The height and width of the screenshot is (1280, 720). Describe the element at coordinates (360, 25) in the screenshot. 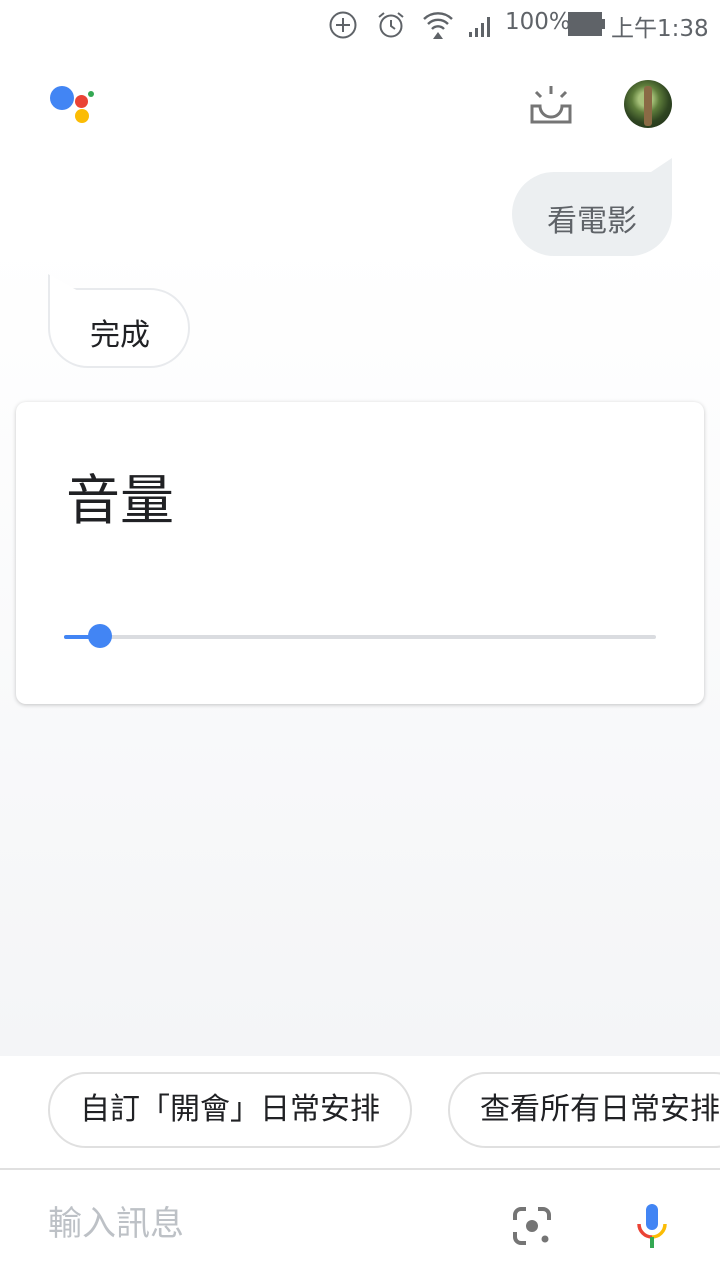

I see `status-bar: 100% 上午1:38` at that location.